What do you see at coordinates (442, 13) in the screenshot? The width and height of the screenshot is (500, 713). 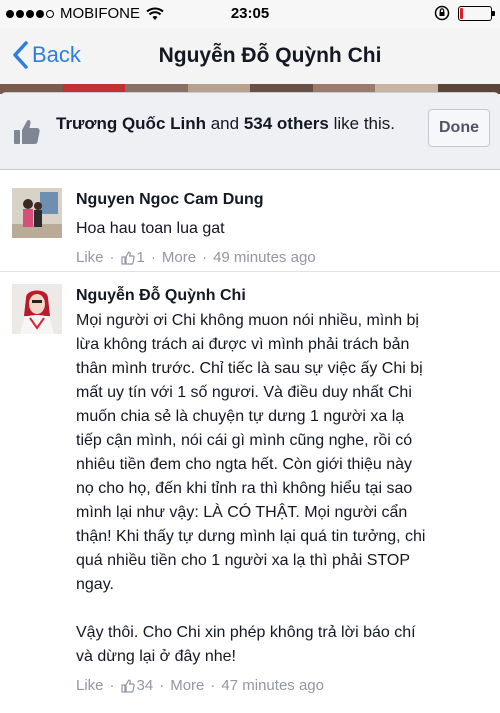 I see `orientation-lock-icon` at bounding box center [442, 13].